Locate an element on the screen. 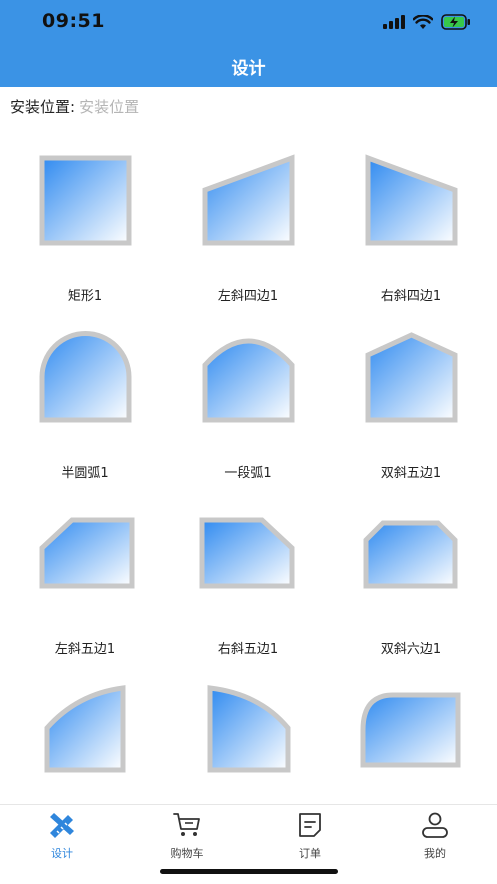  shape-option-right-slant-pentagon: 右斜五边1 is located at coordinates (248, 588).